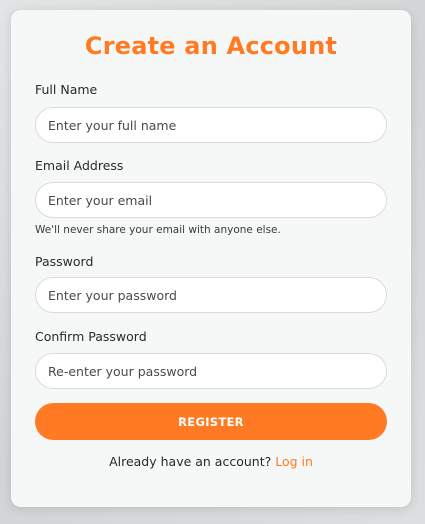 The height and width of the screenshot is (524, 425). Describe the element at coordinates (211, 295) in the screenshot. I see `password-field` at that location.